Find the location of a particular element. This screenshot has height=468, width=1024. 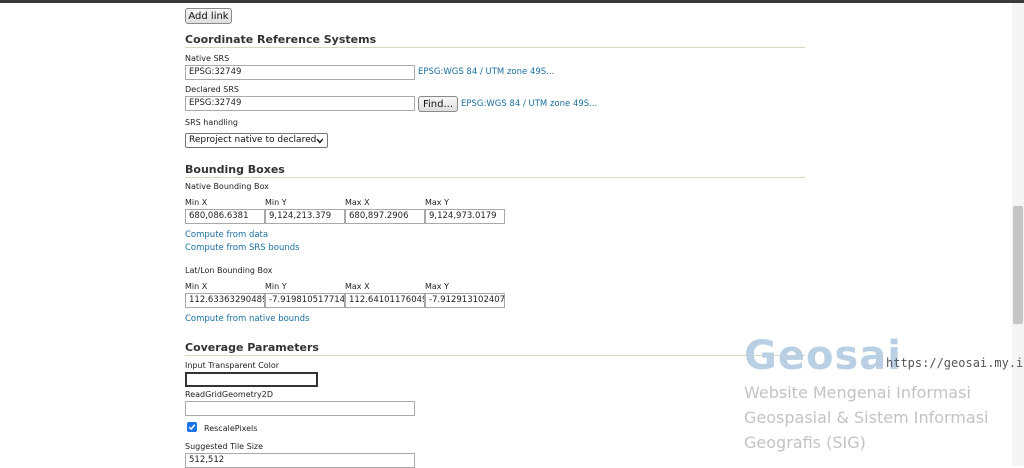

native-maxy-field: 9,124,973.0179 is located at coordinates (465, 216).